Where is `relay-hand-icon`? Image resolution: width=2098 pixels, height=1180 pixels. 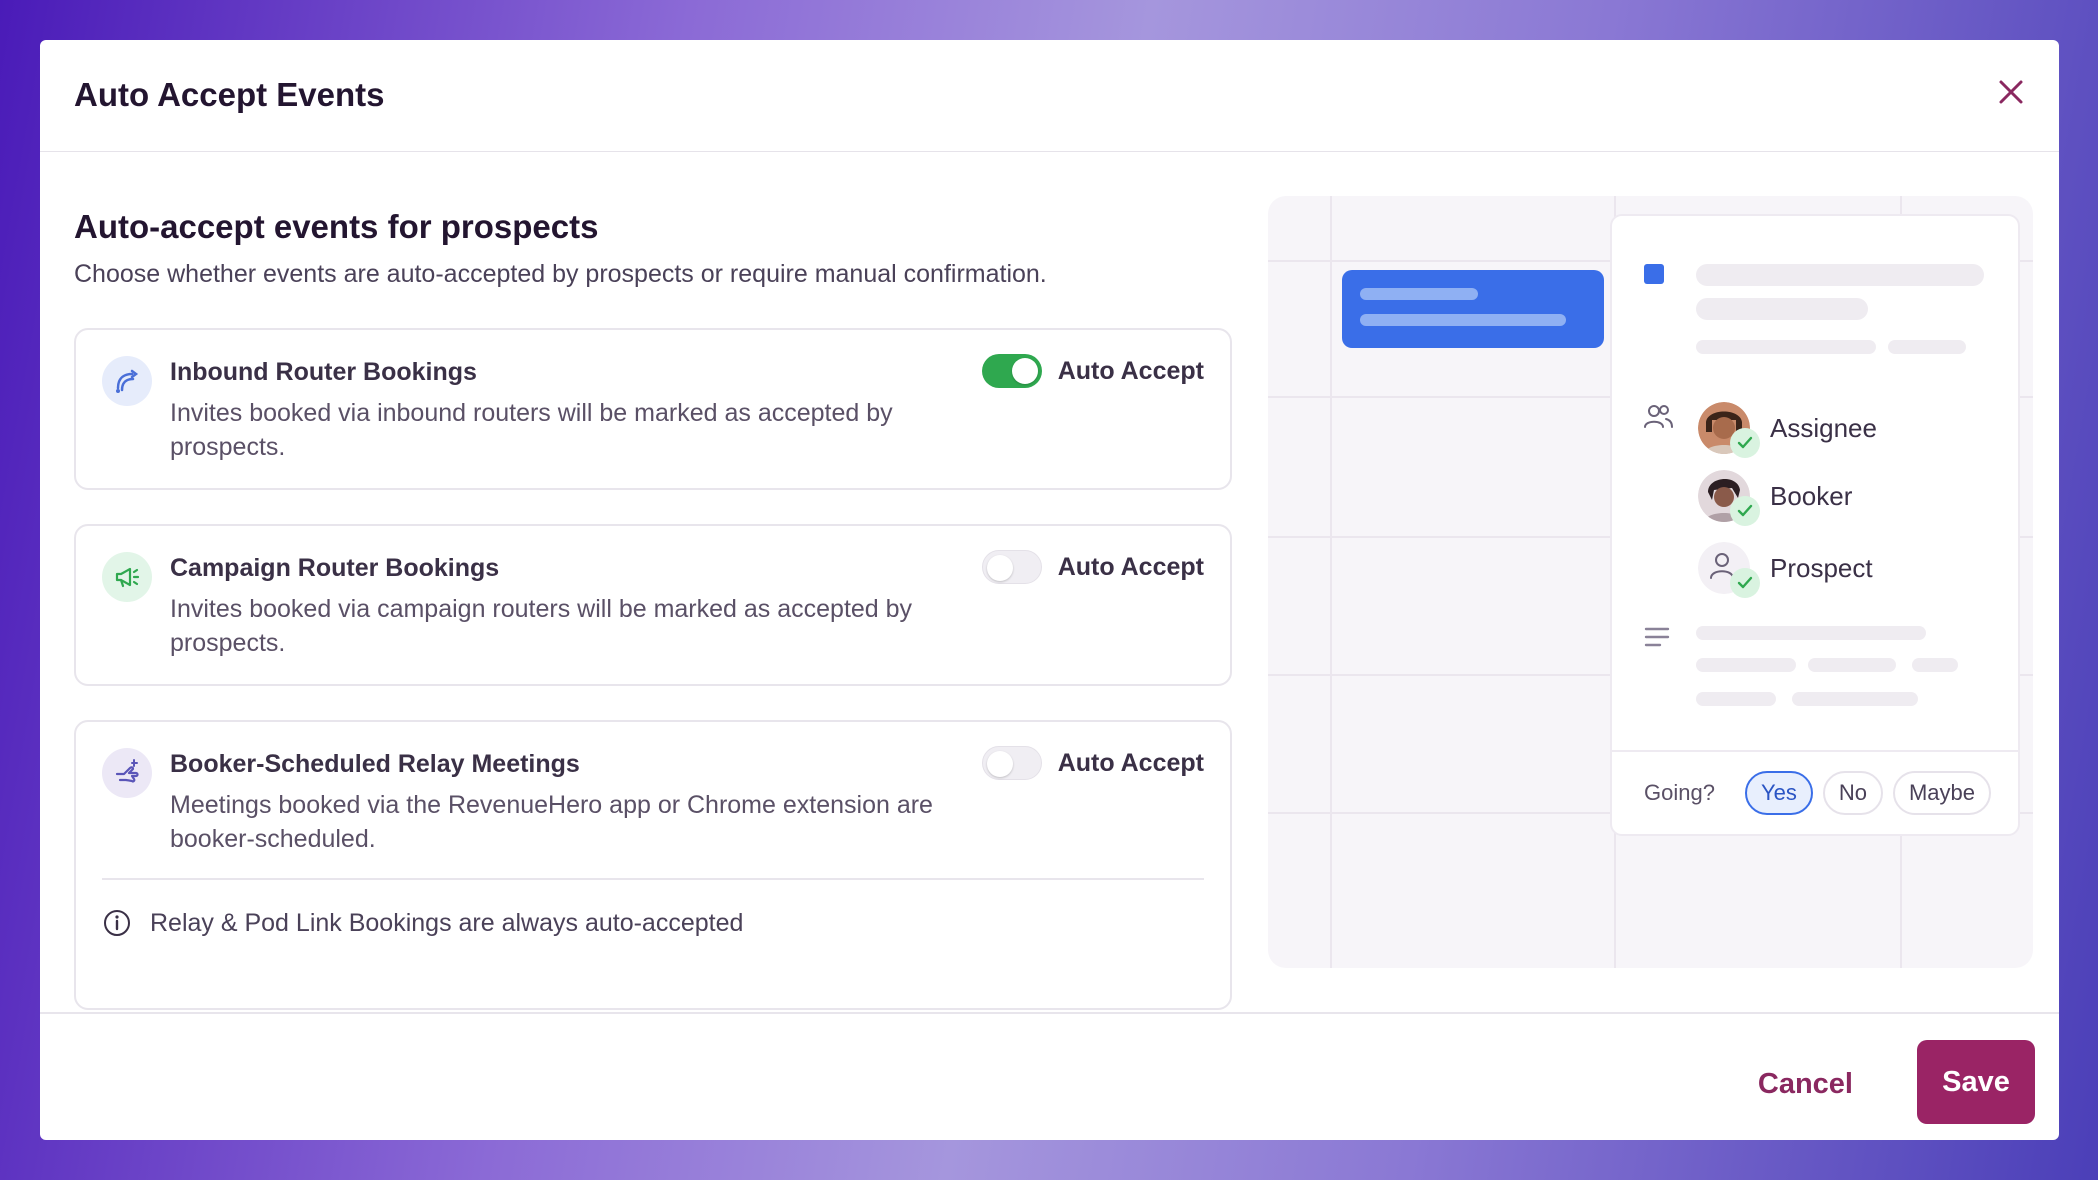
relay-hand-icon is located at coordinates (127, 773).